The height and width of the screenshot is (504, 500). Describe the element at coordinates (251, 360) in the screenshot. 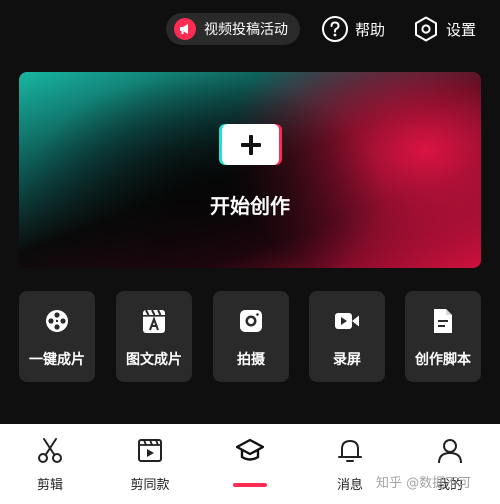

I see `tool-label: 拍摄` at that location.